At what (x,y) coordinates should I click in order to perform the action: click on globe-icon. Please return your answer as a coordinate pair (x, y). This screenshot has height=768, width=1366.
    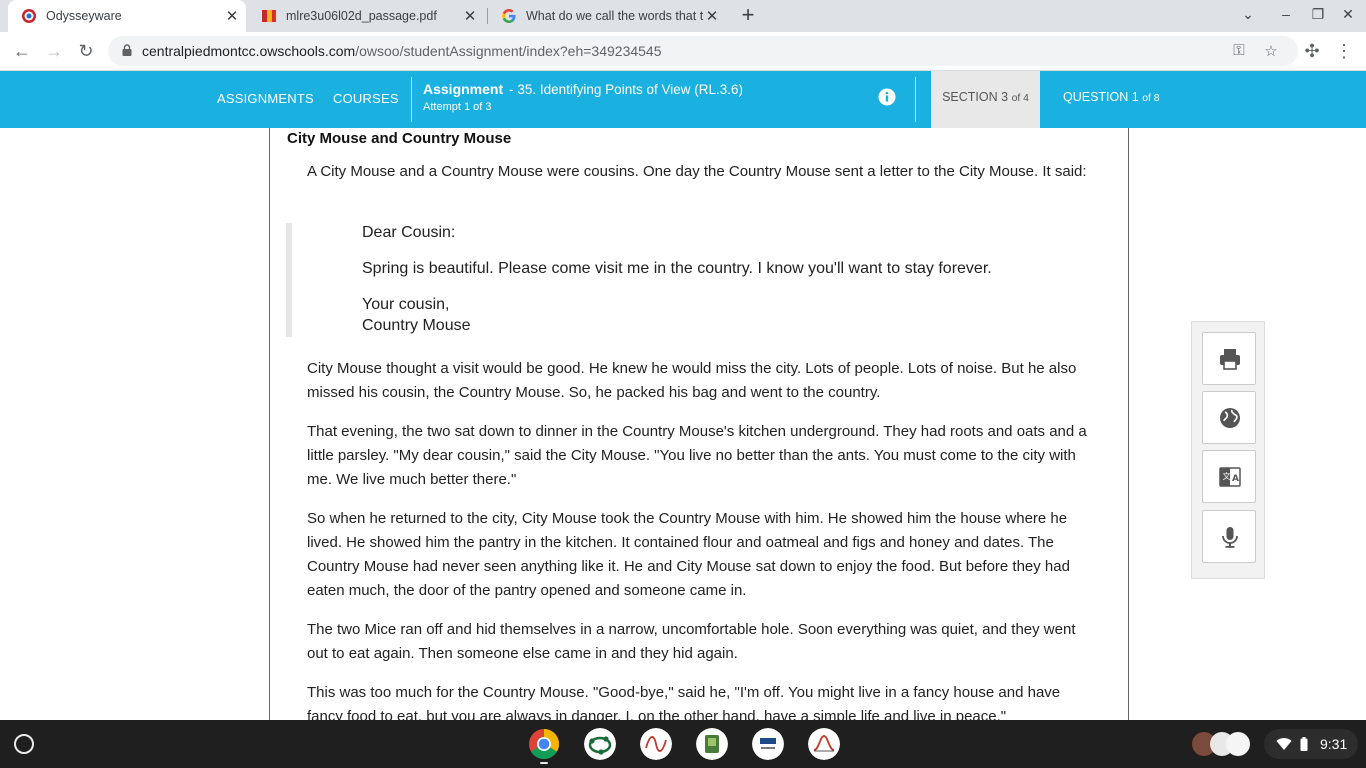
    Looking at the image, I should click on (1230, 418).